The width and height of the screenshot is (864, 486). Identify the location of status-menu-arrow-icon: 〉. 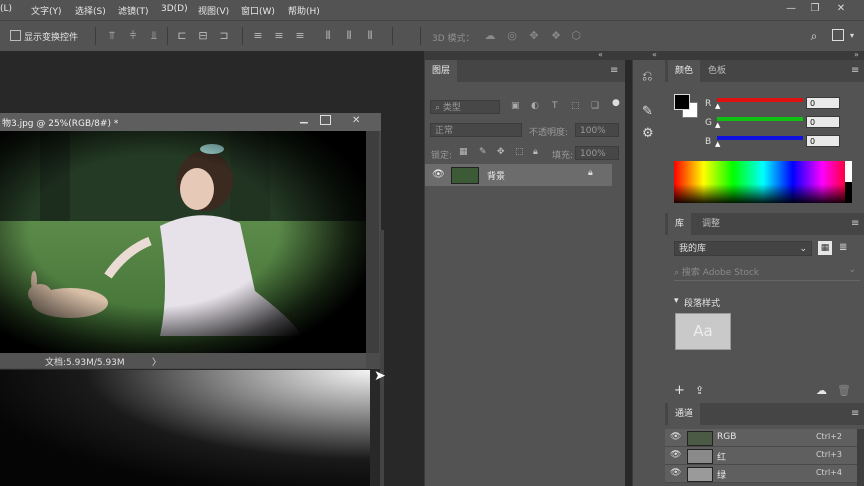
(156, 361).